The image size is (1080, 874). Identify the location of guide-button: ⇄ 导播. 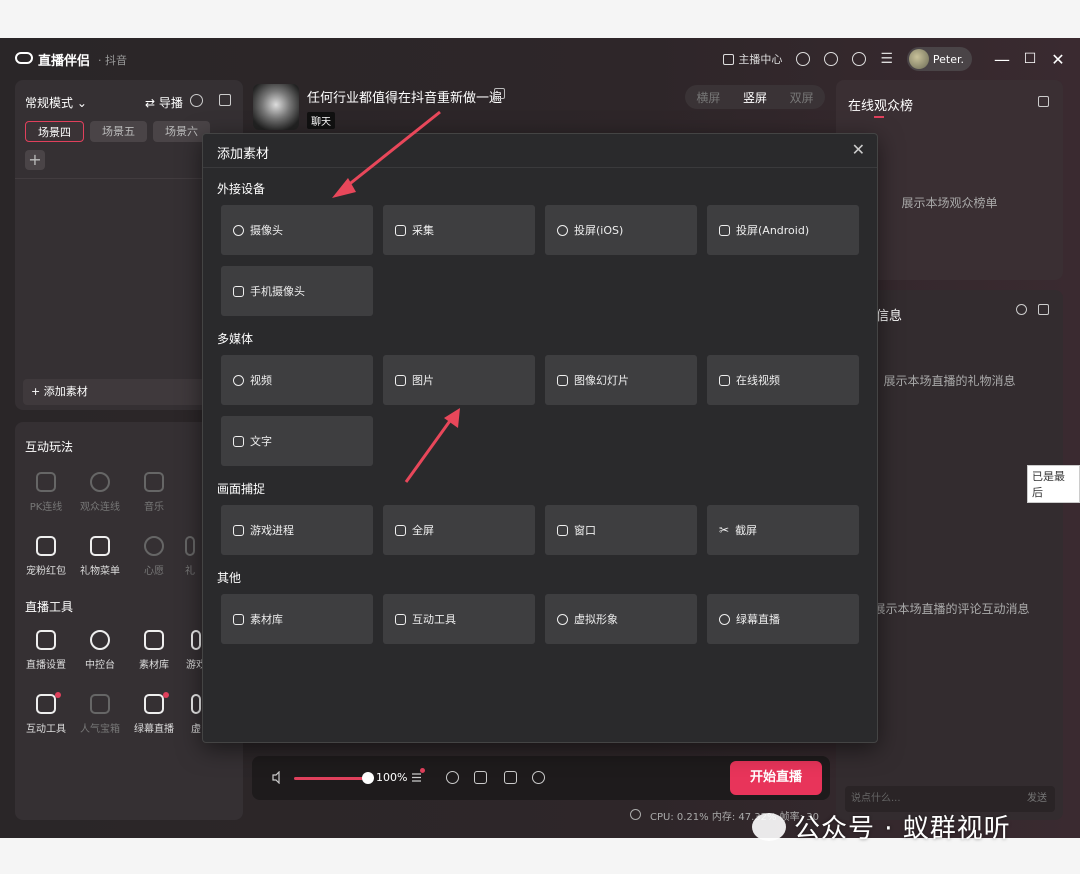
(164, 102).